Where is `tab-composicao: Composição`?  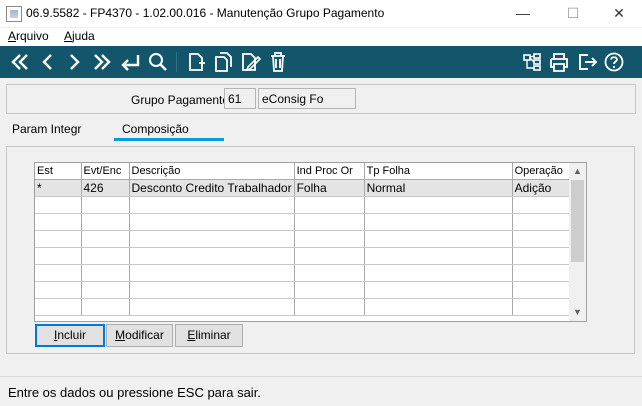
tab-composicao: Composição is located at coordinates (155, 129).